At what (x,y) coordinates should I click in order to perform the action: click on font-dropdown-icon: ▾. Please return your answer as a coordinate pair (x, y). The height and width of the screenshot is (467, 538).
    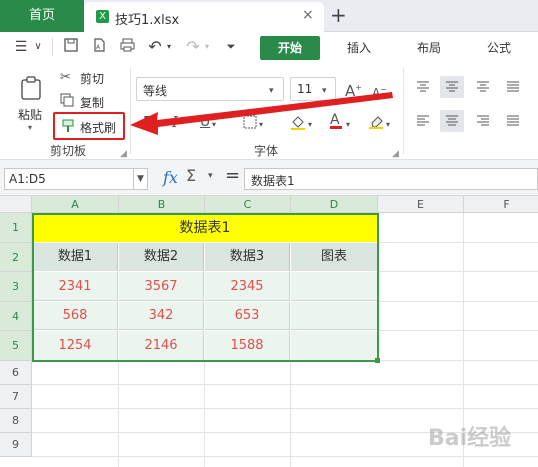
    Looking at the image, I should click on (271, 91).